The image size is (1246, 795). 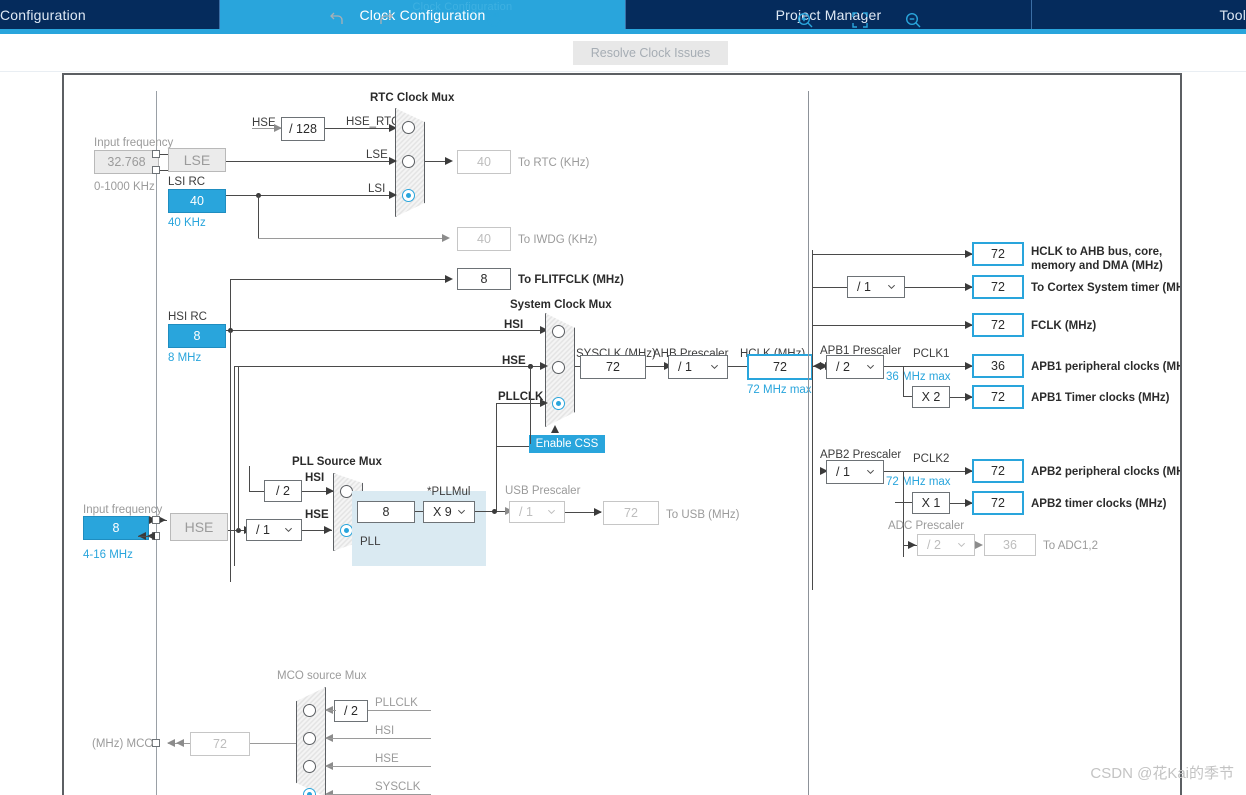 I want to click on to-adc-value: 36, so click(x=1010, y=545).